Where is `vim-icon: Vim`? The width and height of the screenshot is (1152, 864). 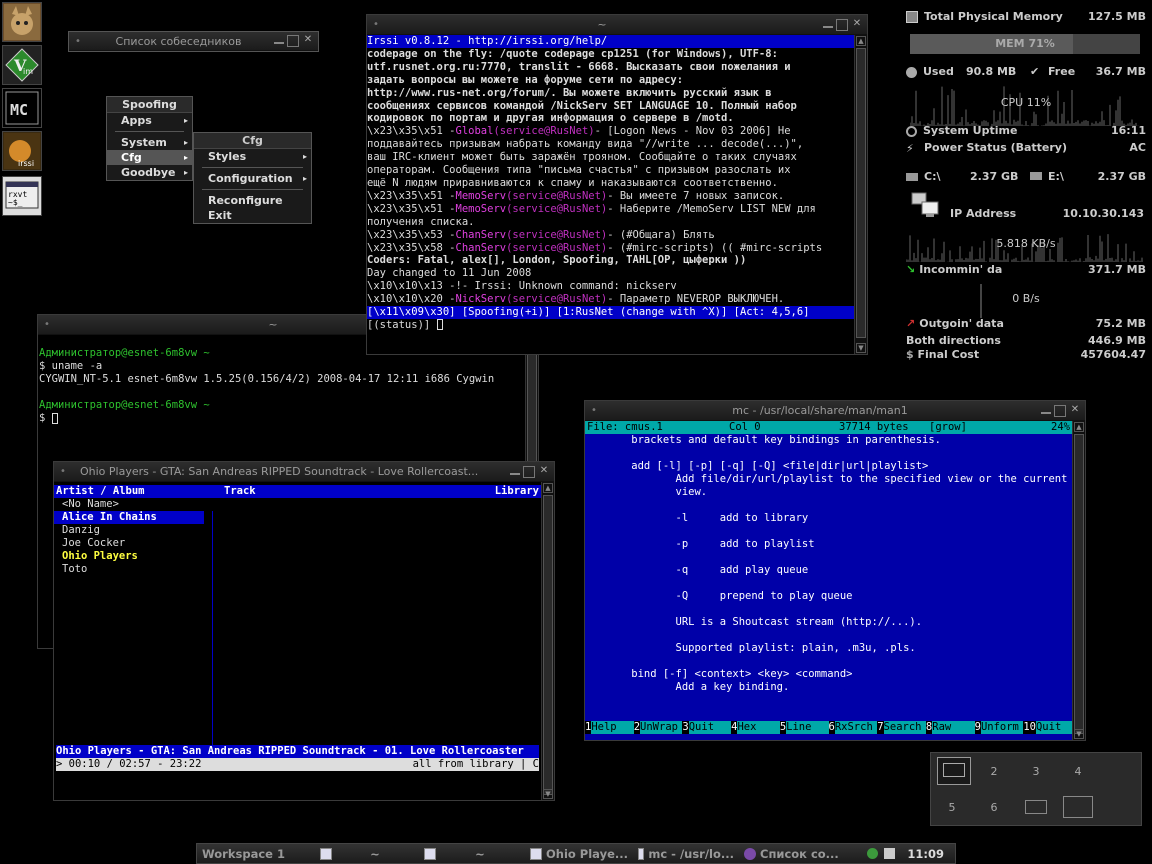 vim-icon: Vim is located at coordinates (22, 65).